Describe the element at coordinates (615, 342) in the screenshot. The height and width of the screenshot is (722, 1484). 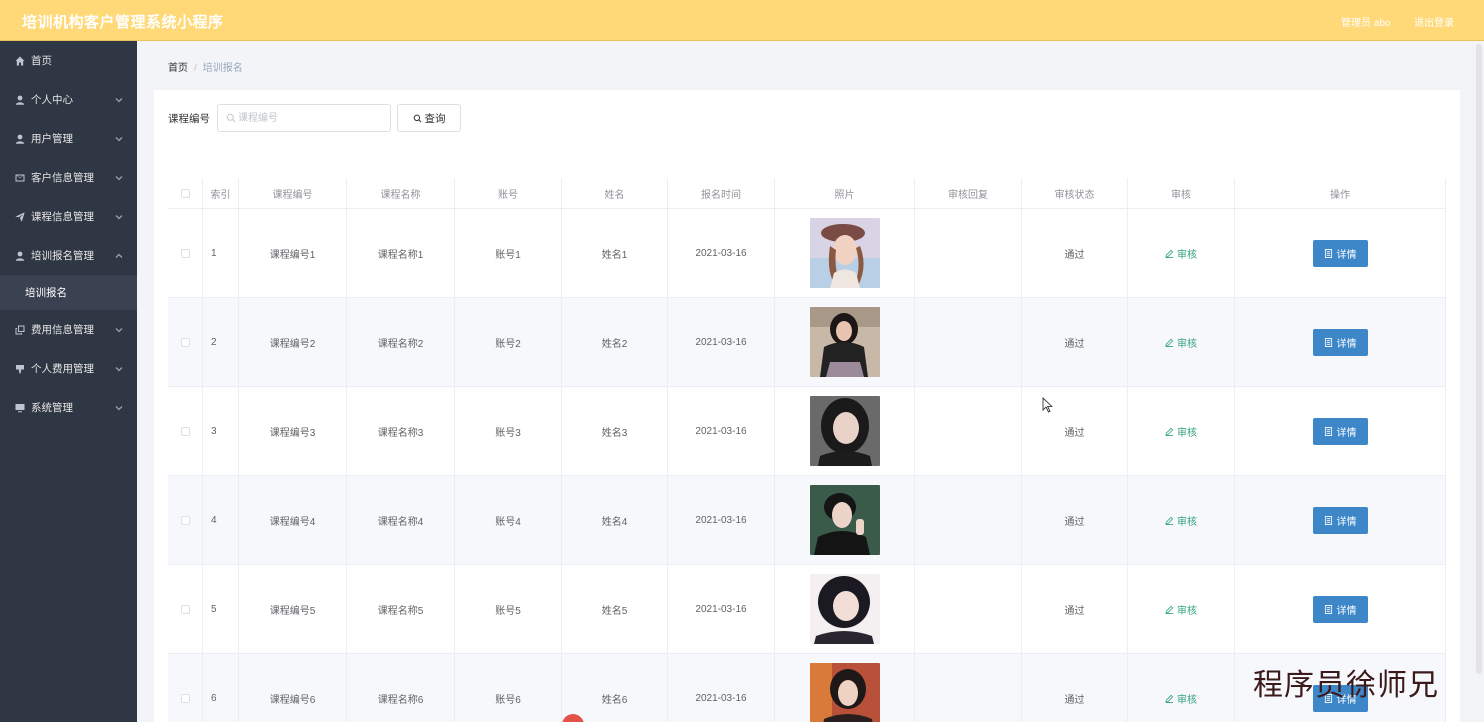
I see `name-cell: 姓名2` at that location.